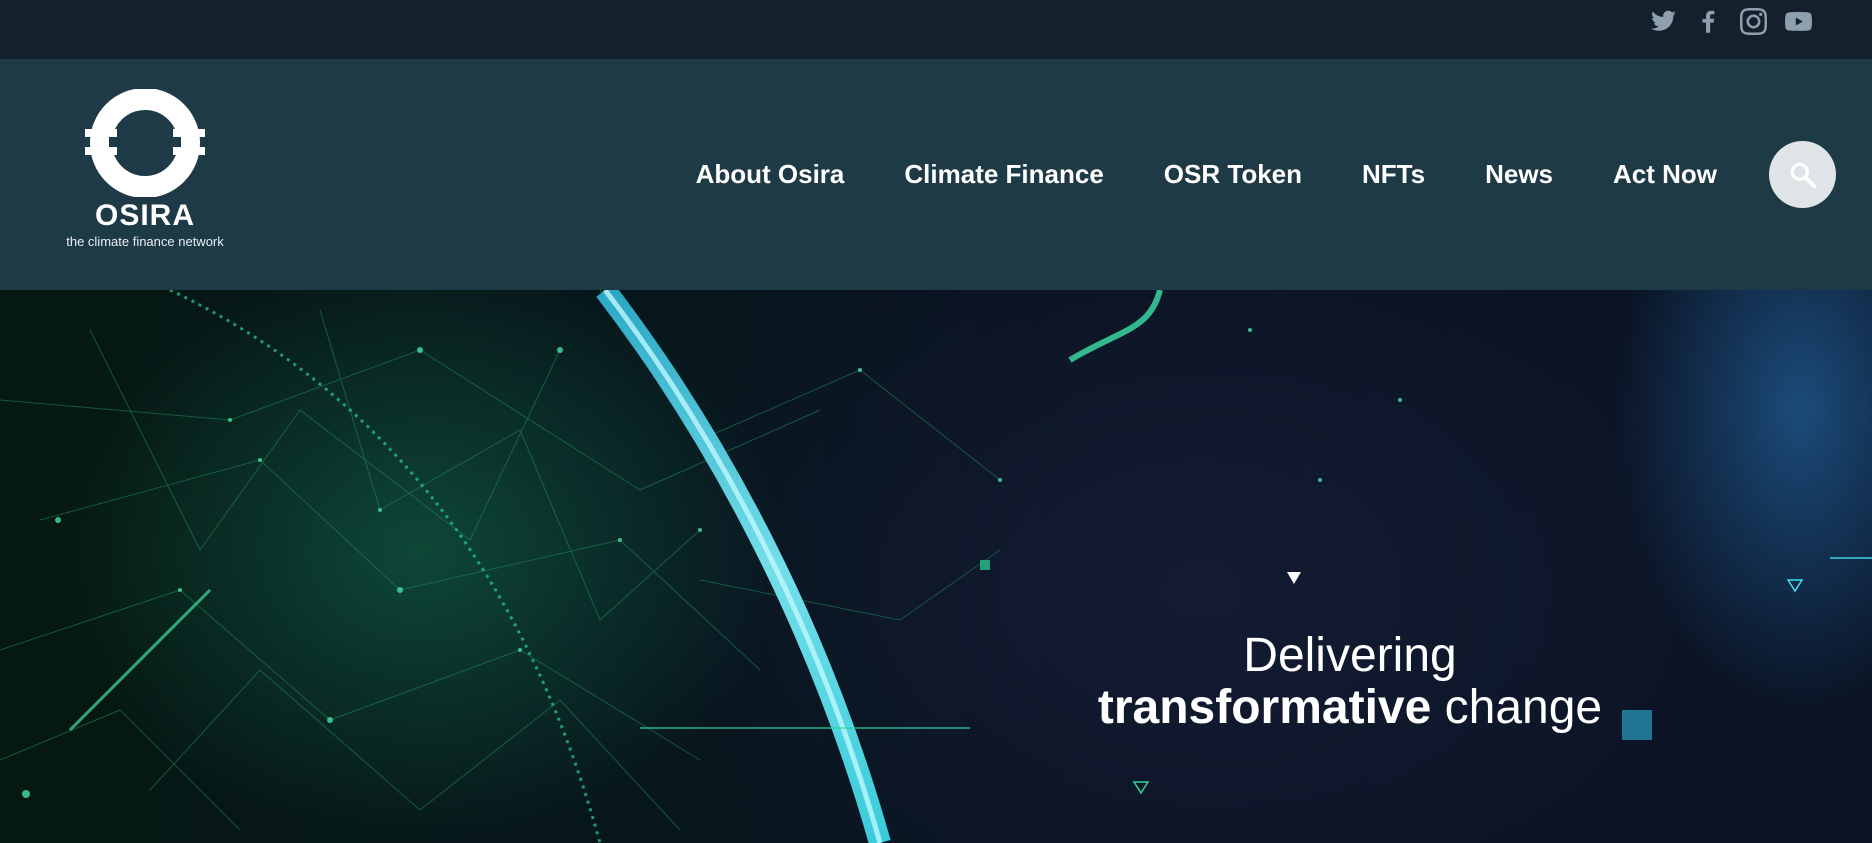 This screenshot has width=1872, height=843. What do you see at coordinates (1393, 174) in the screenshot?
I see `nav-nfts: NFTs` at bounding box center [1393, 174].